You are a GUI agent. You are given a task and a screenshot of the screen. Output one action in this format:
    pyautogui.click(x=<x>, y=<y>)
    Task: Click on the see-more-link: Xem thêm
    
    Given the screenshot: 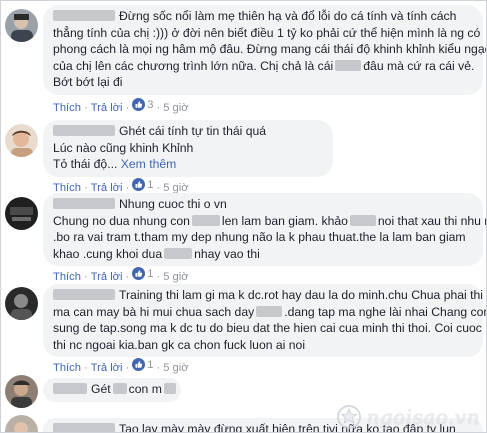 What is the action you would take?
    pyautogui.click(x=149, y=164)
    